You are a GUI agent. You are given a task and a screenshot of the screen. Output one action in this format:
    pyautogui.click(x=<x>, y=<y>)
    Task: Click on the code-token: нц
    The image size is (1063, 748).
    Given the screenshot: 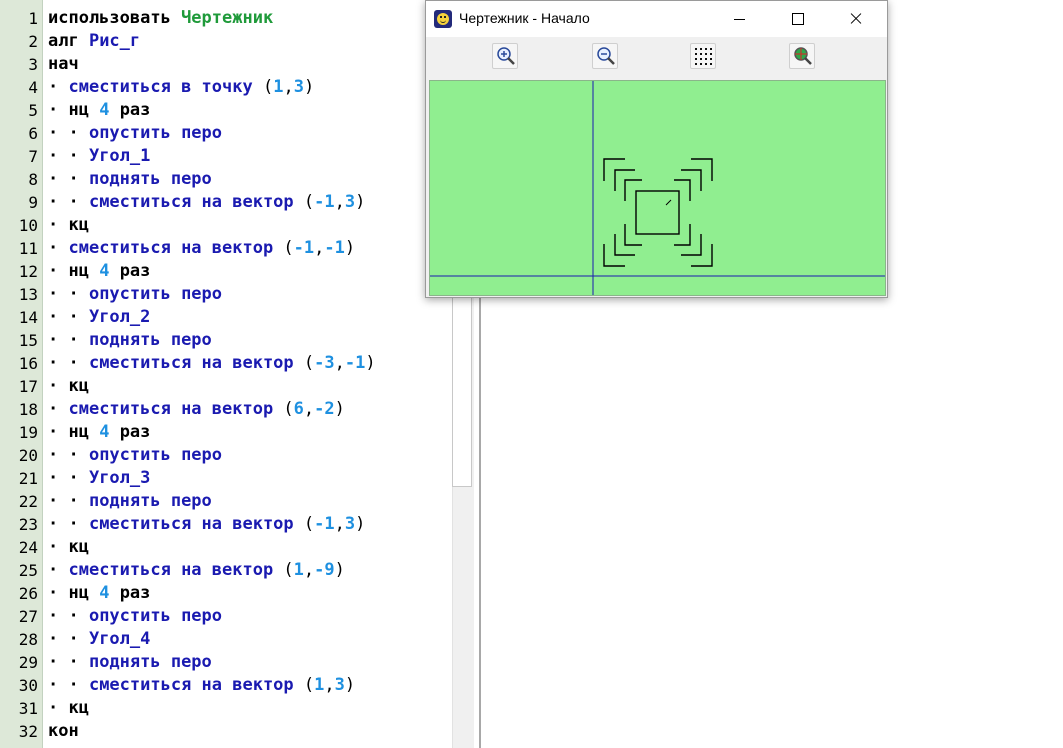 What is the action you would take?
    pyautogui.click(x=84, y=593)
    